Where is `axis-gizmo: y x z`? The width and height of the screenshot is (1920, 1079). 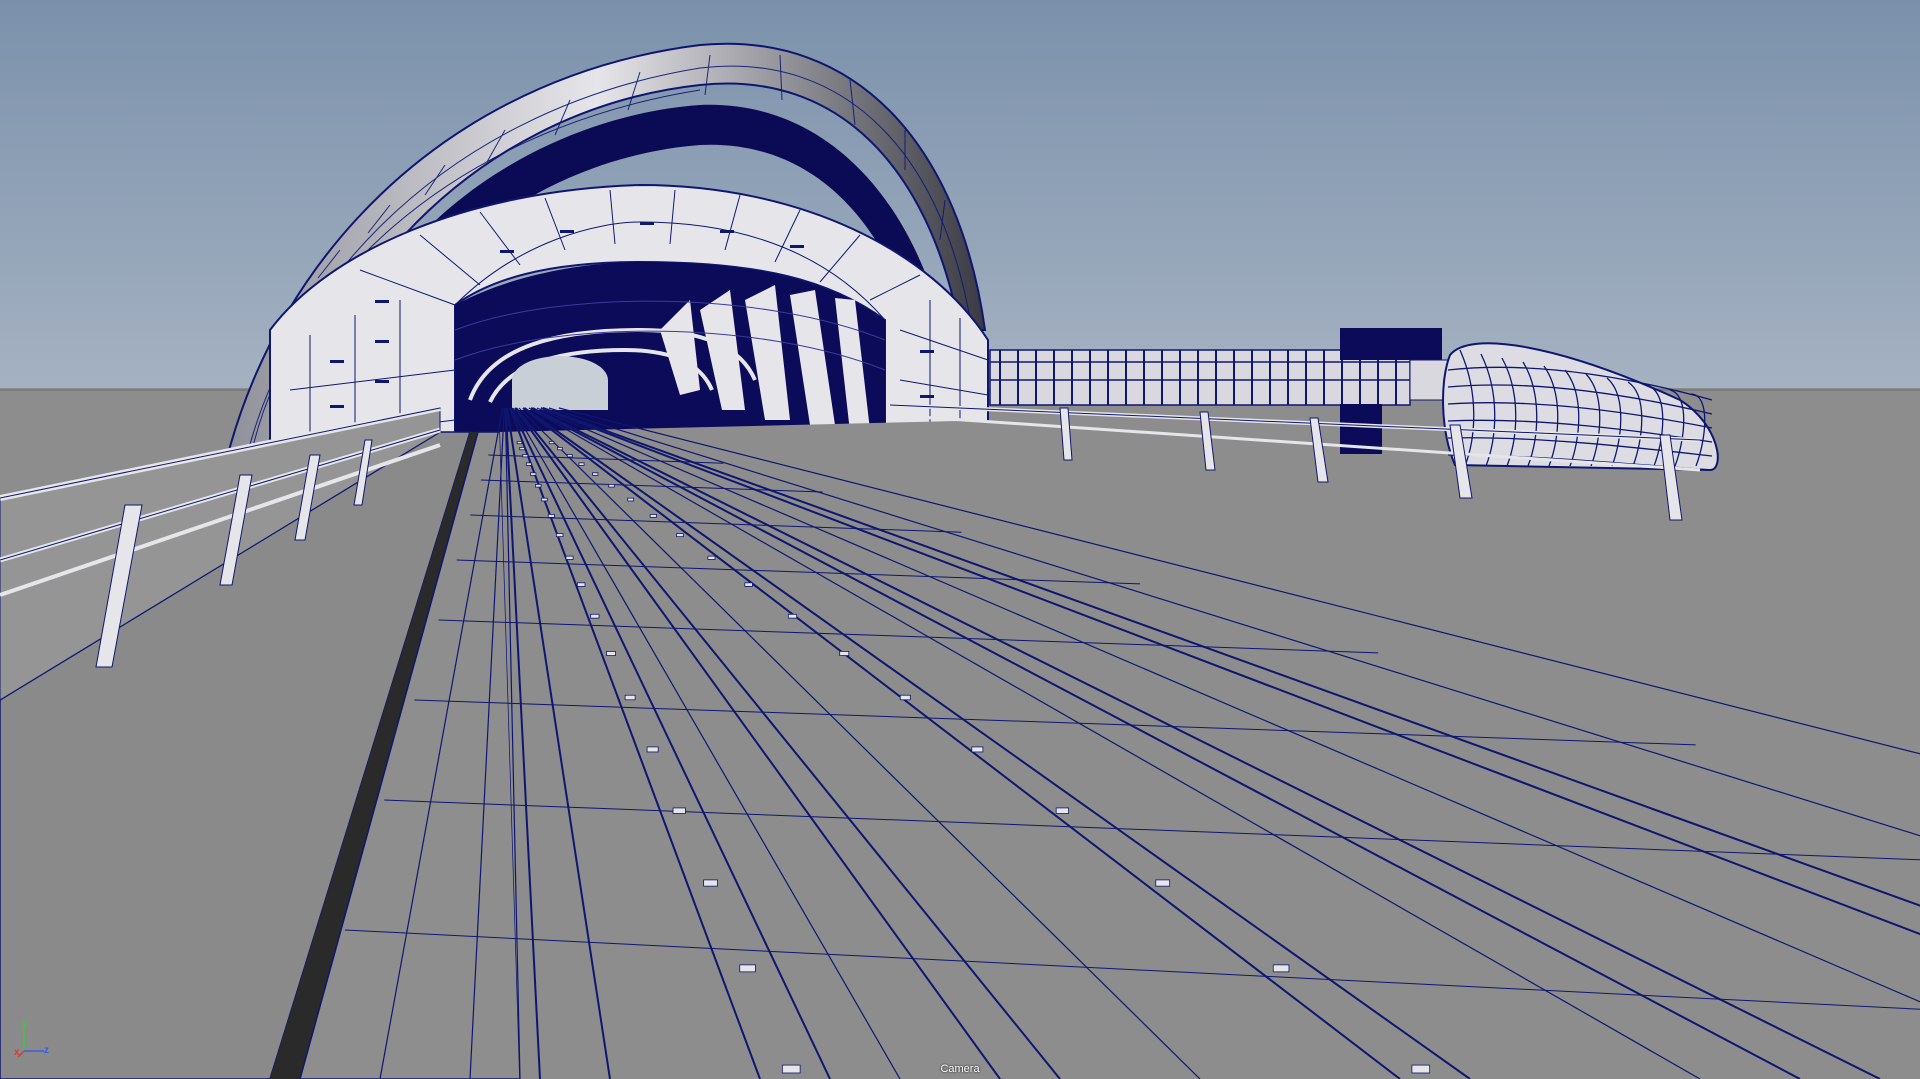 axis-gizmo: y x z is located at coordinates (34, 1040).